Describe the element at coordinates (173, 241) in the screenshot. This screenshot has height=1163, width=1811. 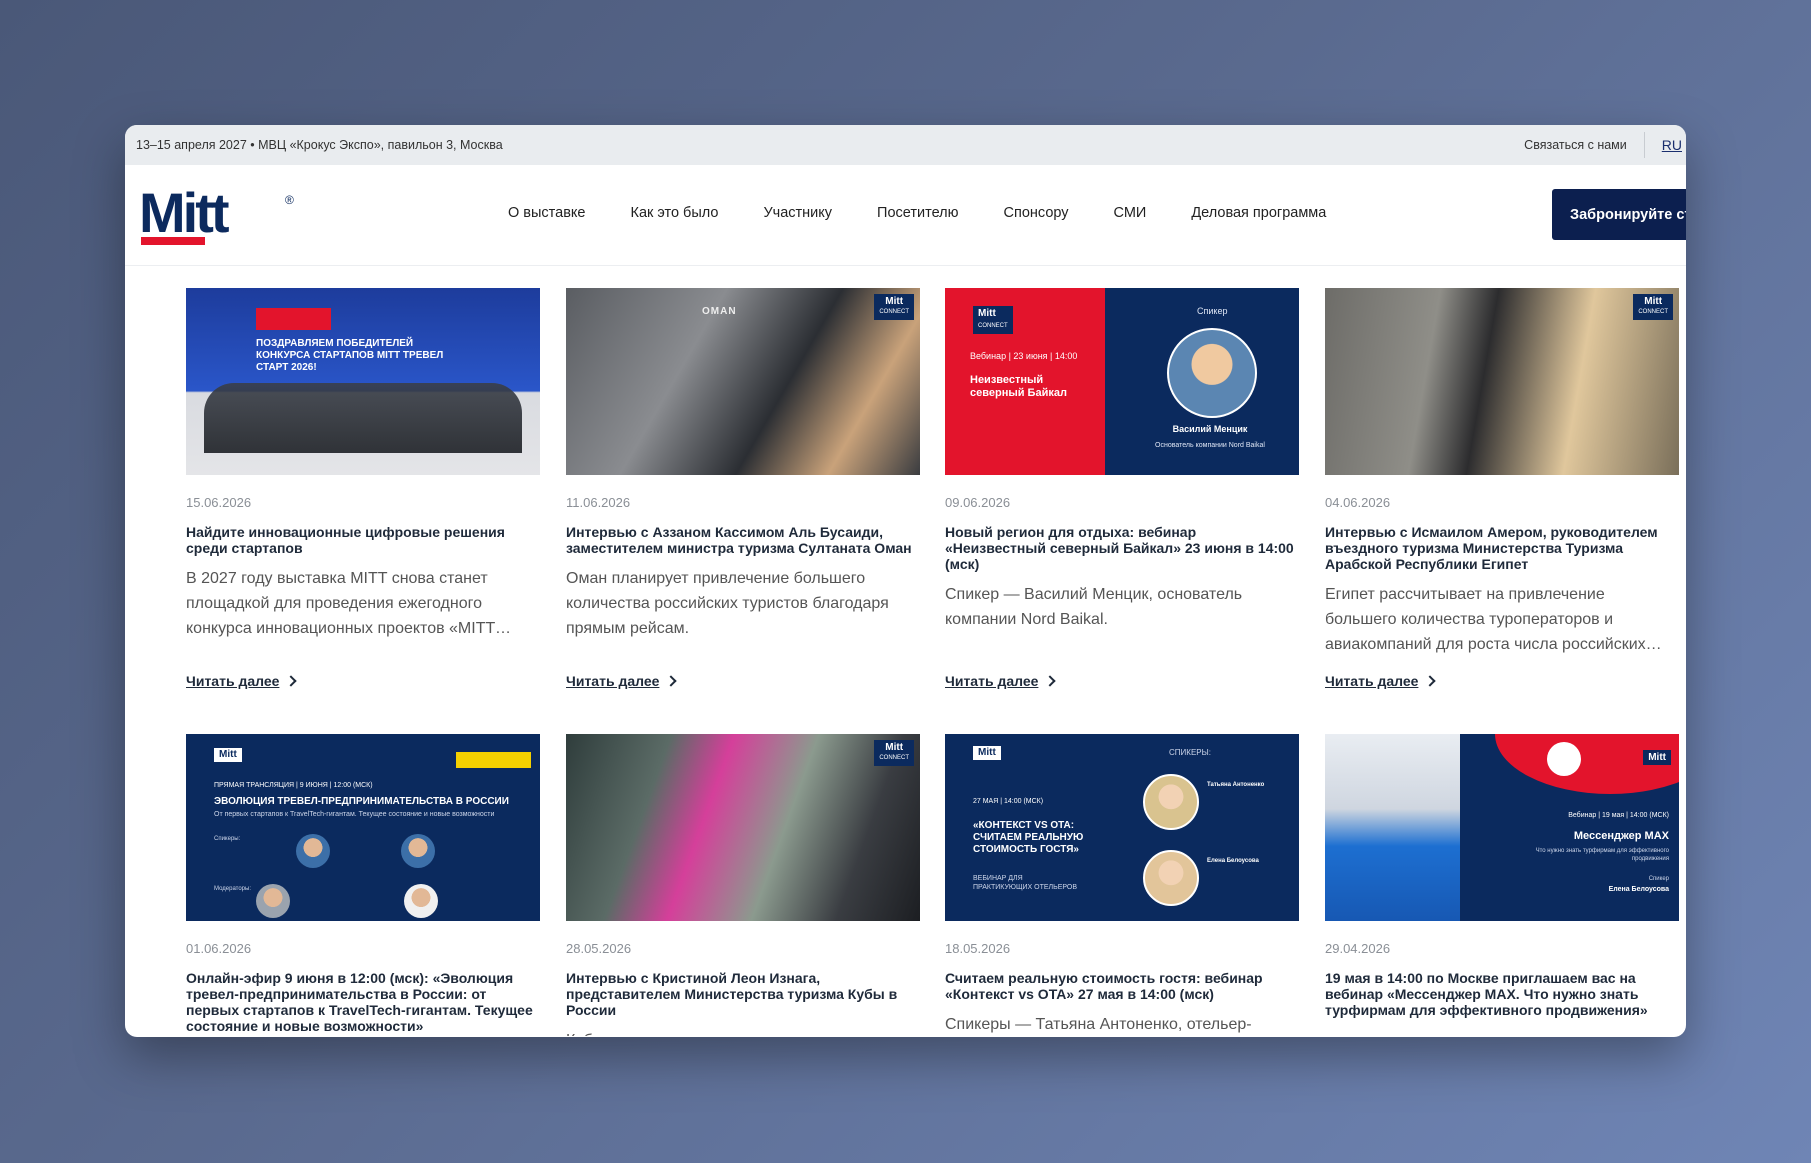
I see `logo-red-bar` at that location.